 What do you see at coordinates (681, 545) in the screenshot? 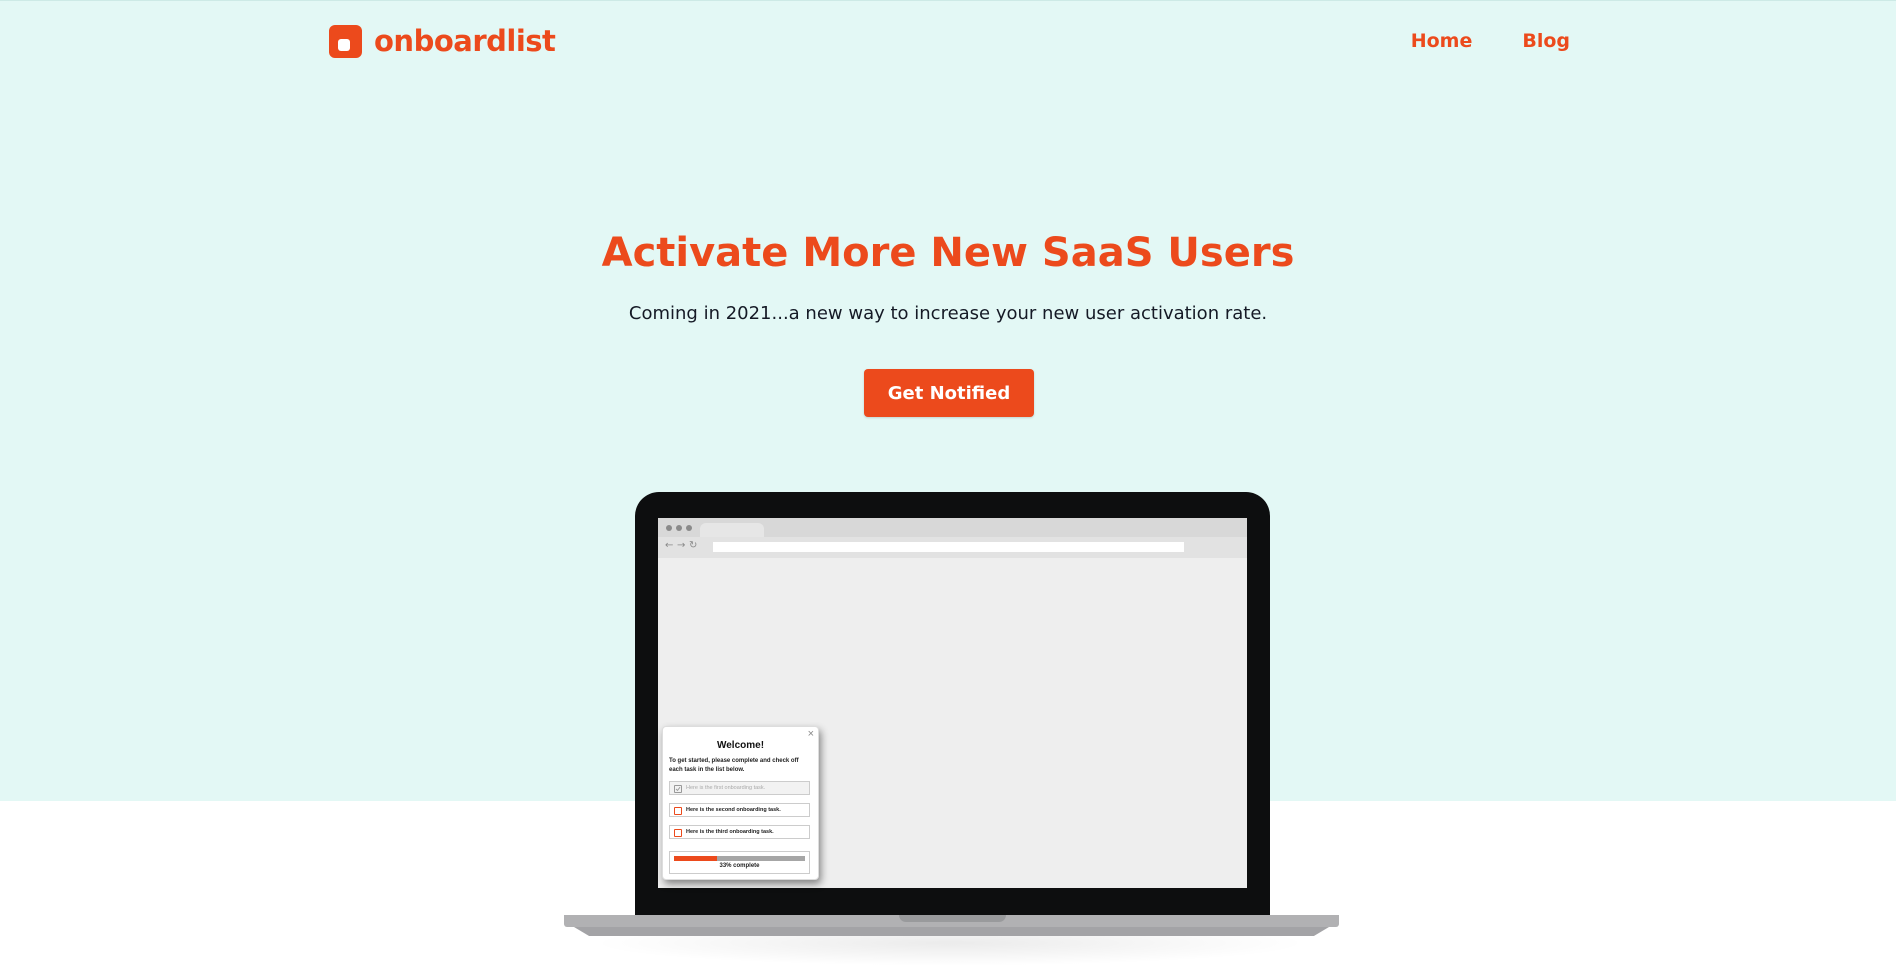
I see `forward-arrow-icon: →` at bounding box center [681, 545].